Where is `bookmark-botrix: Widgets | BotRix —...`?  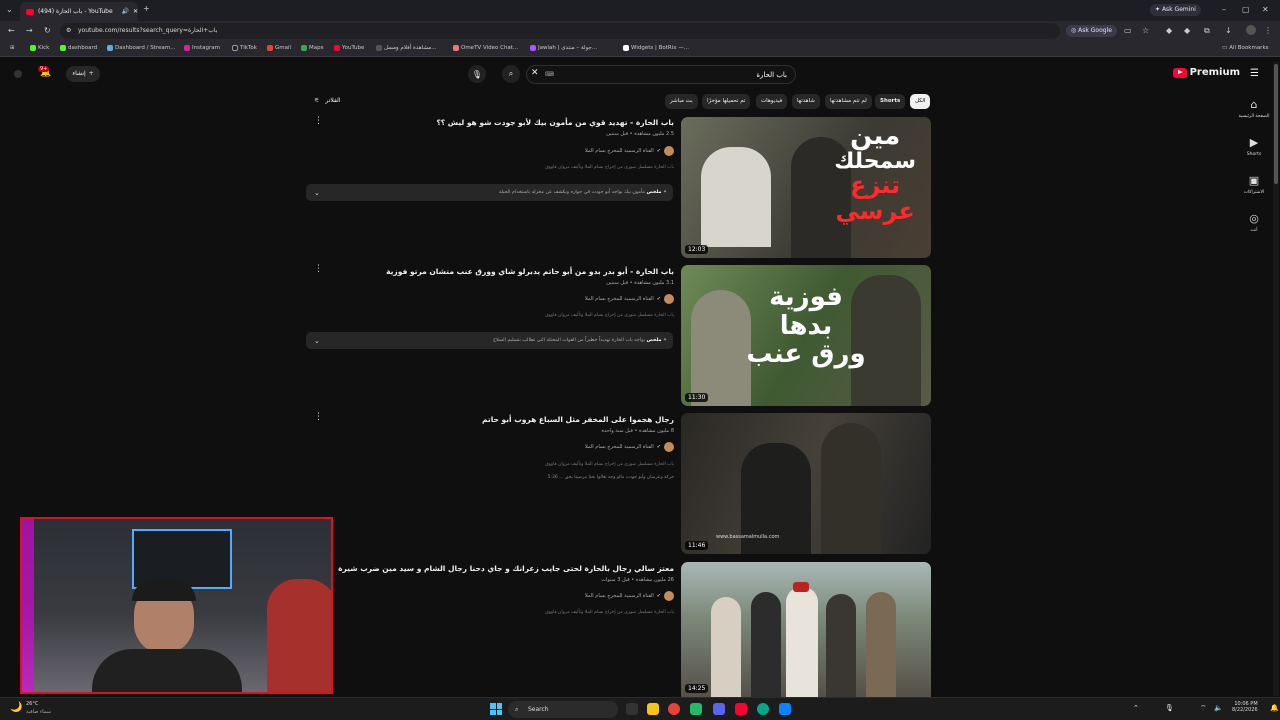
bookmark-botrix: Widgets | BotRix —... is located at coordinates (656, 48).